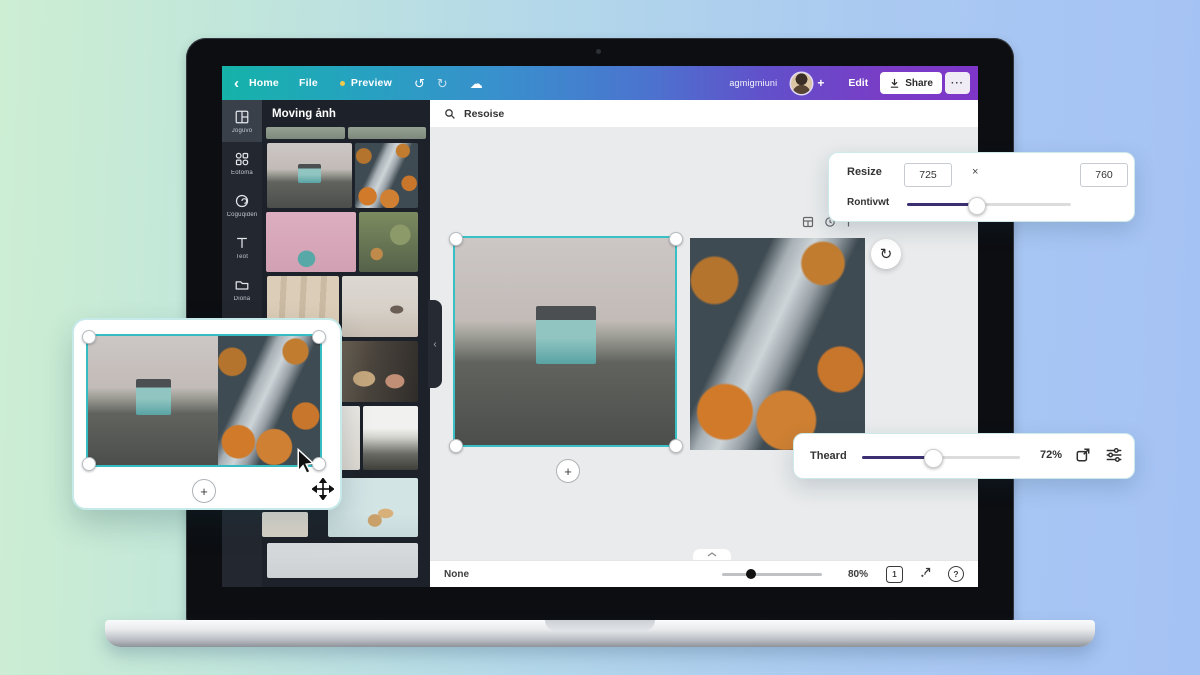 The height and width of the screenshot is (675, 1200). What do you see at coordinates (989, 205) in the screenshot?
I see `resize-slider` at bounding box center [989, 205].